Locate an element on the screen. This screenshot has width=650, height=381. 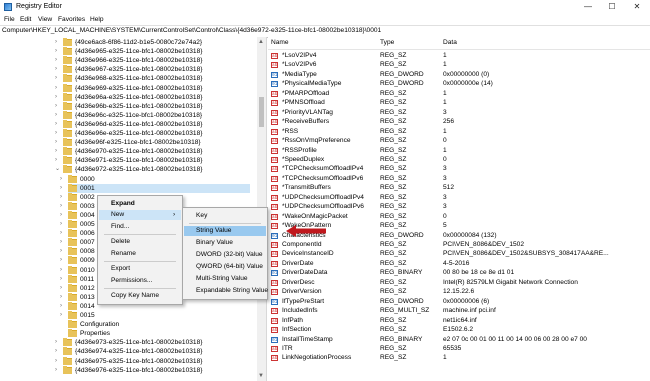
value-row: ab InfPath REG_SZ net1ic64.inf is located at coordinates (459, 320).